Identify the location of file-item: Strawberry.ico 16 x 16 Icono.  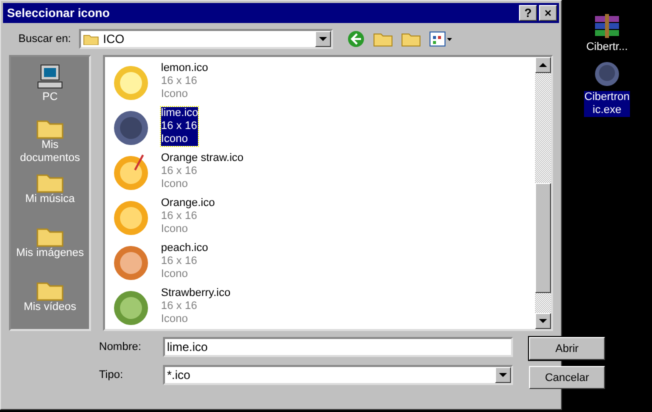
(195, 306).